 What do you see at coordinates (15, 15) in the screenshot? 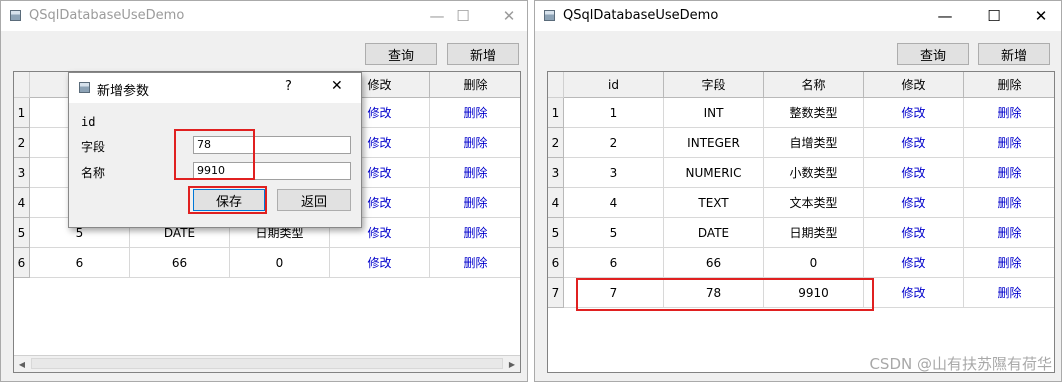
I see `app-icon` at bounding box center [15, 15].